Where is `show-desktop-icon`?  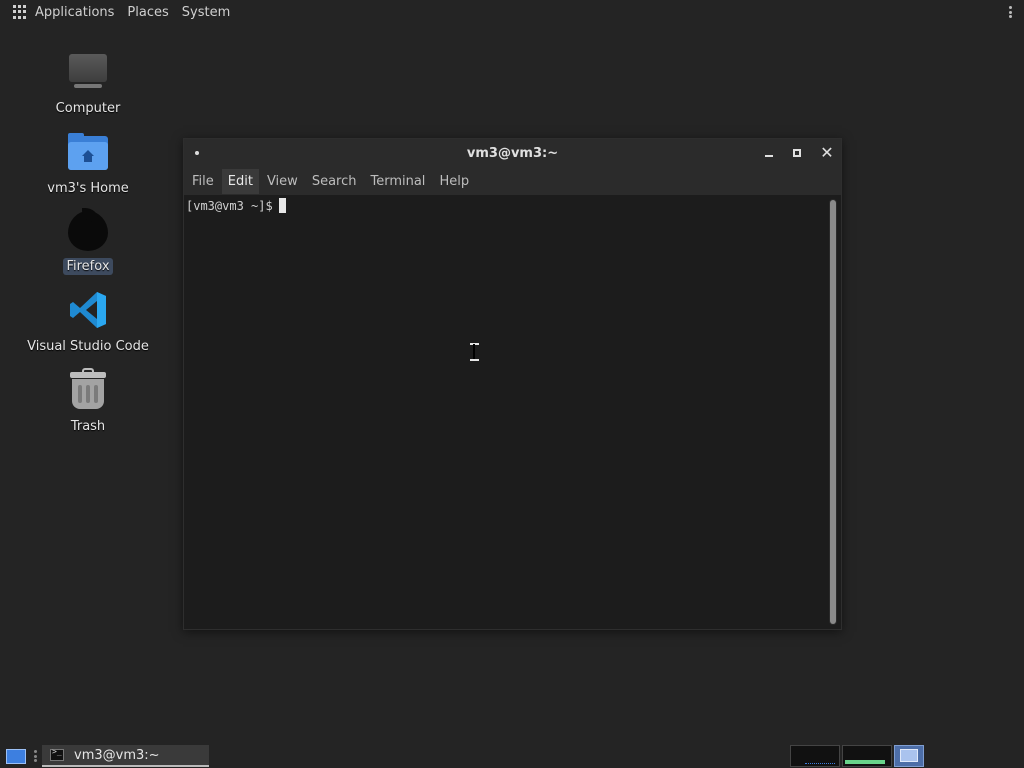
show-desktop-icon is located at coordinates (16, 756).